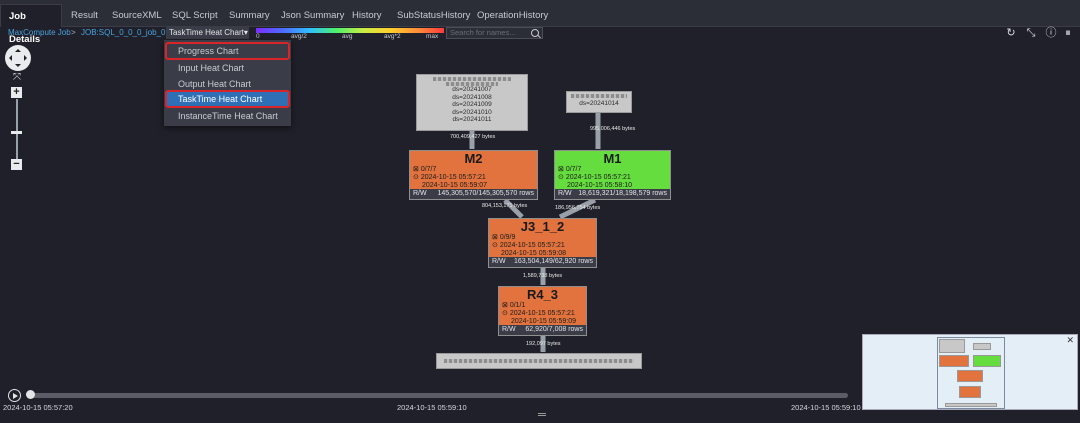  What do you see at coordinates (16, 132) in the screenshot?
I see `zoom-slider-handle` at bounding box center [16, 132].